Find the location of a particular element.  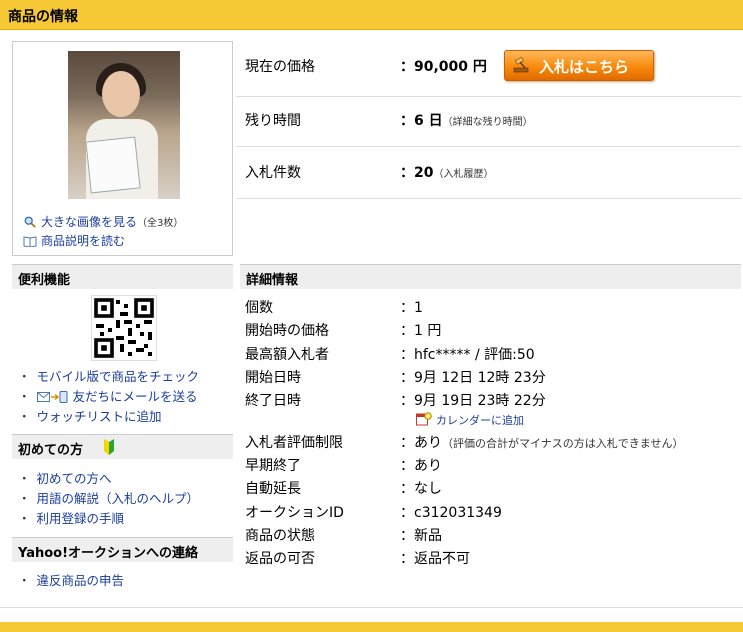

view-large-image-link: 大きな画像を見る is located at coordinates (89, 222).